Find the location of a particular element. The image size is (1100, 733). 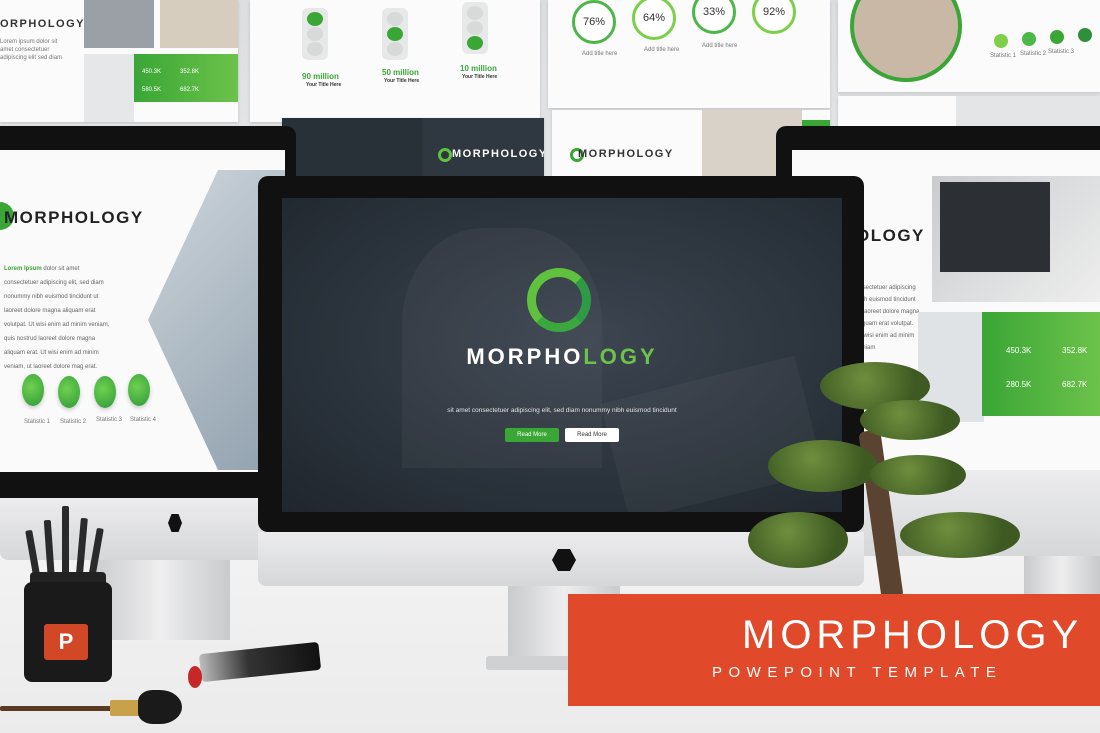

center-title: MORPHOLOGY is located at coordinates (562, 357).